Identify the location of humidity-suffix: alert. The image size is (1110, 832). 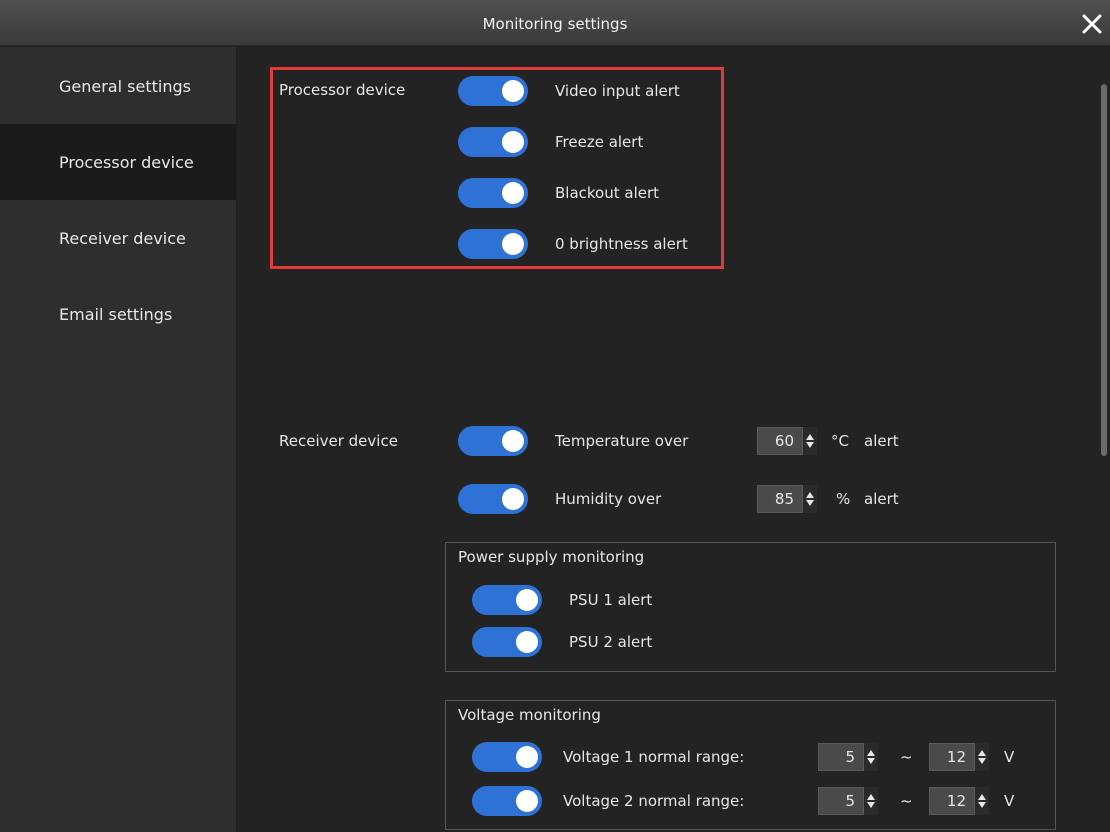
(881, 499).